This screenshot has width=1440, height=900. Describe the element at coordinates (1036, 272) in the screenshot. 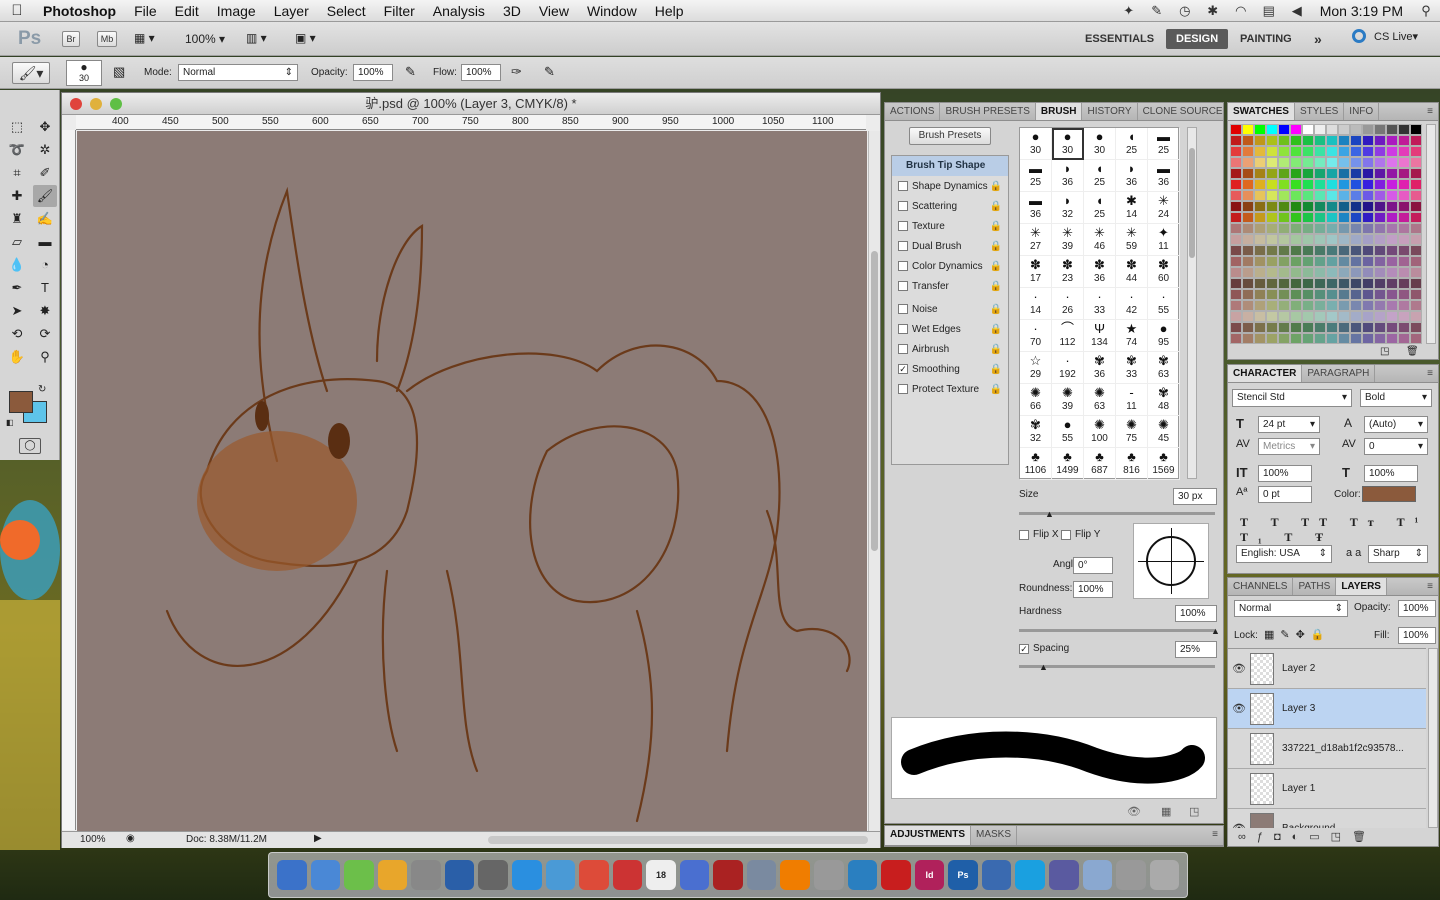

I see `brush-tip: ✽ 17` at that location.